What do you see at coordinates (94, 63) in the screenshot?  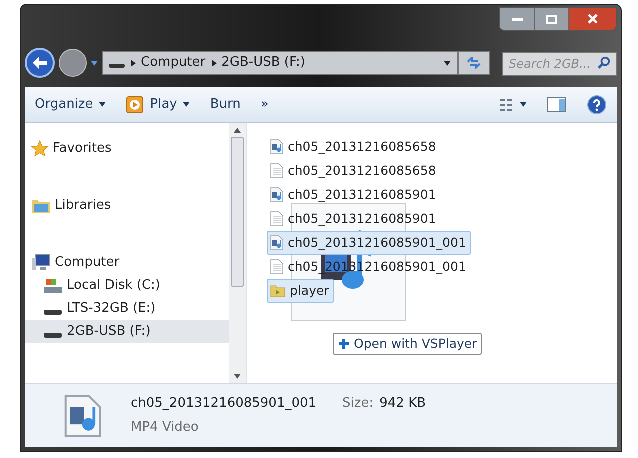 I see `history-dropdown-icon` at bounding box center [94, 63].